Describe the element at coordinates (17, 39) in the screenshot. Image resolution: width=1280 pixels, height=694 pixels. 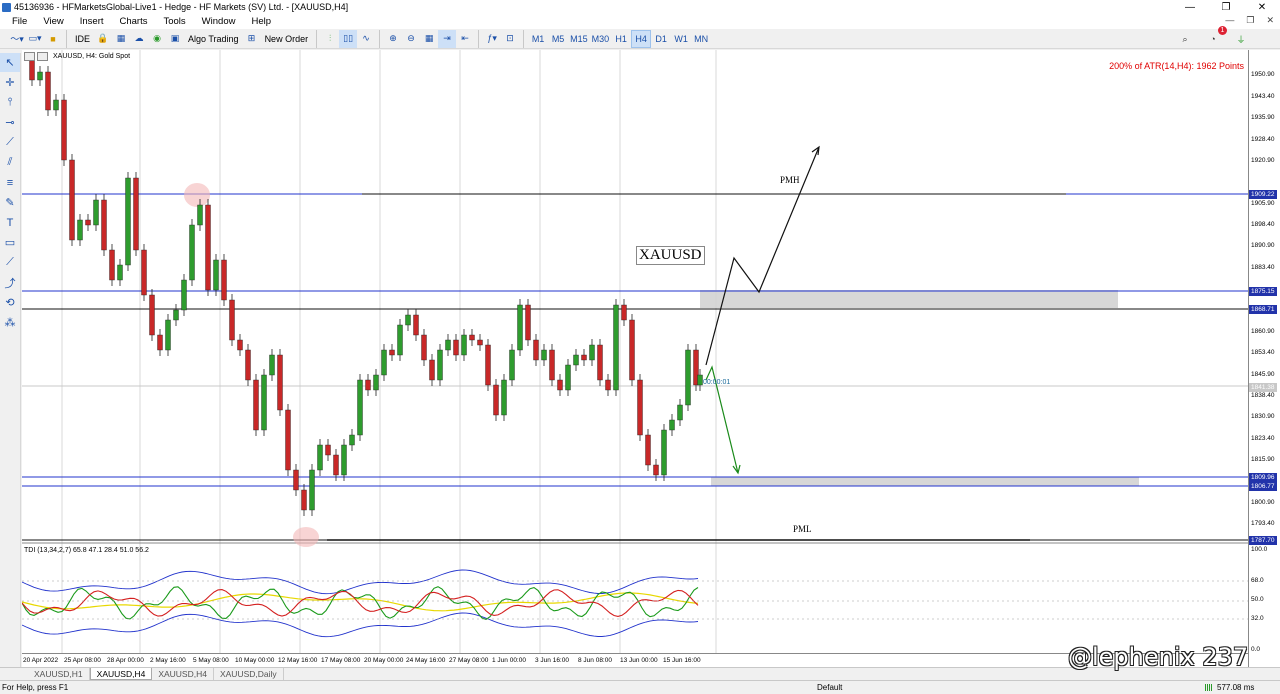
I see `chart-type-icon: 〜▾` at that location.